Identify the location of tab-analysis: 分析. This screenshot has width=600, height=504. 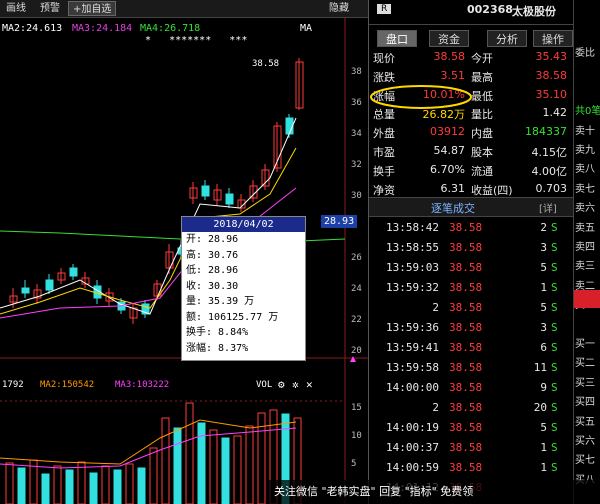
(507, 38).